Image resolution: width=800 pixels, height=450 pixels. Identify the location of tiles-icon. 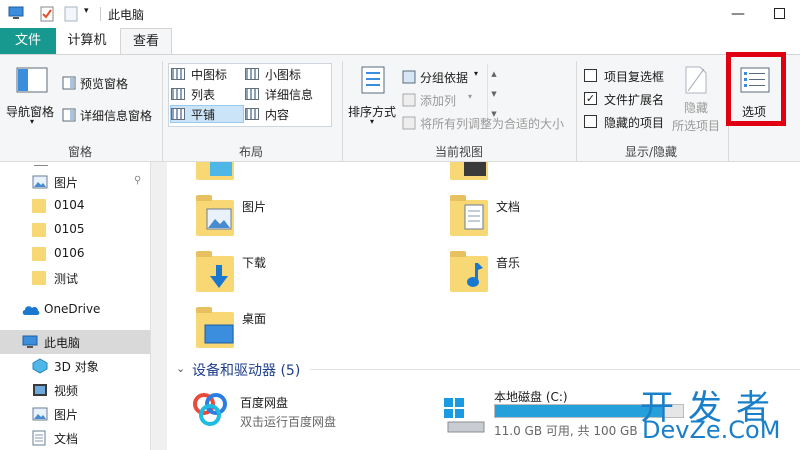
(178, 114).